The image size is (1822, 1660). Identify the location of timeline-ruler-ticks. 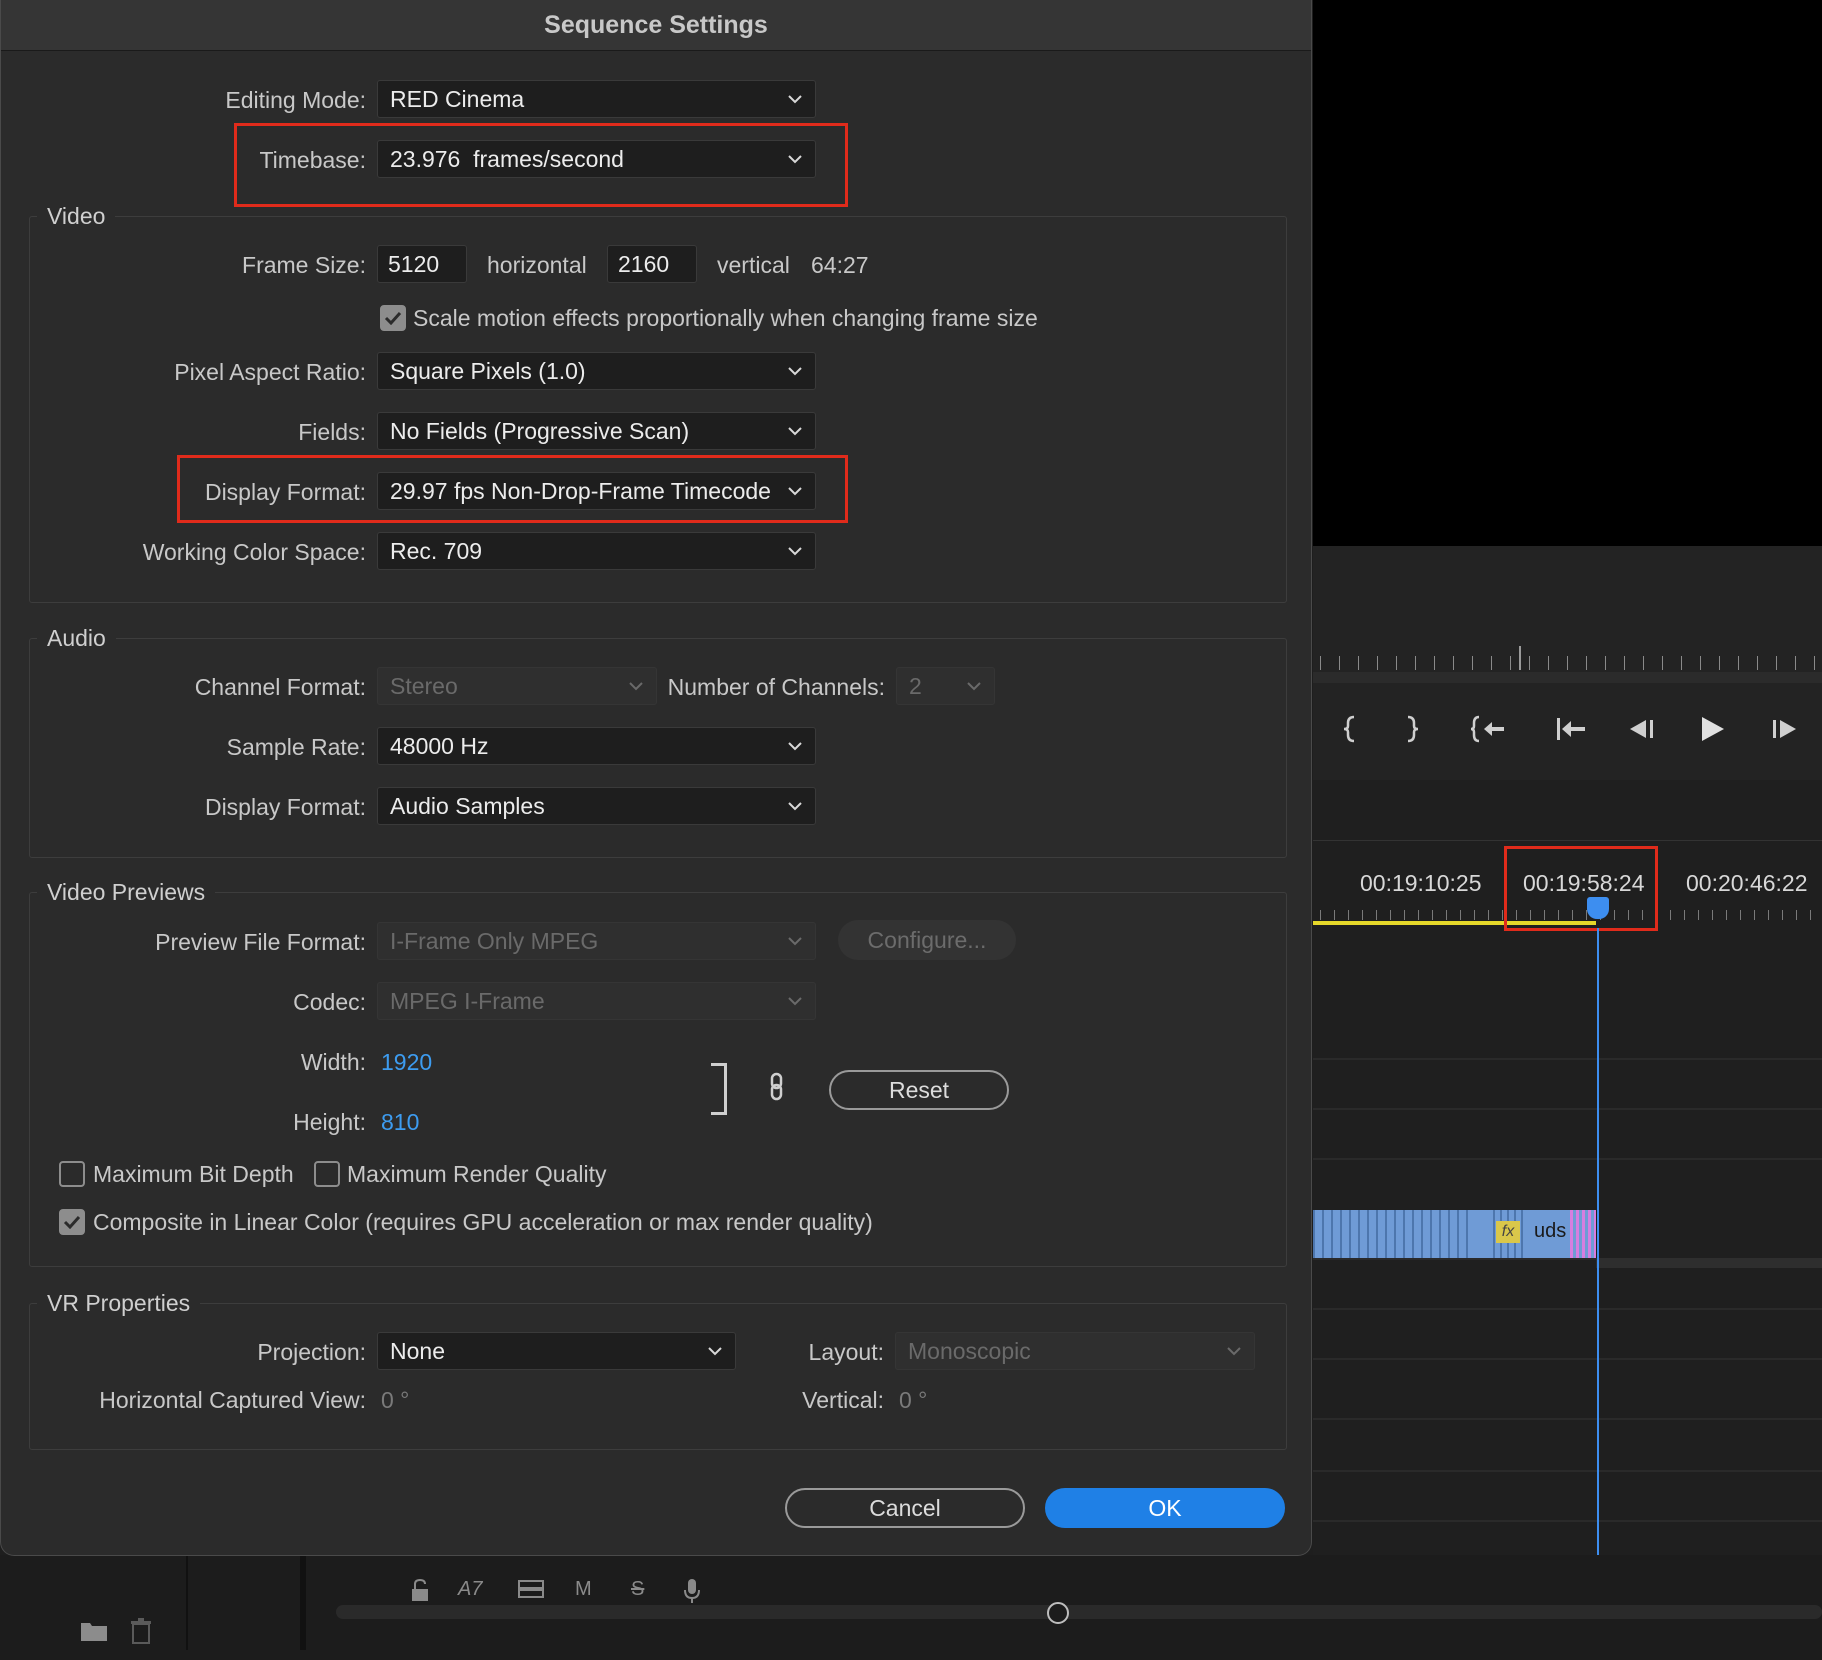
(1570, 915).